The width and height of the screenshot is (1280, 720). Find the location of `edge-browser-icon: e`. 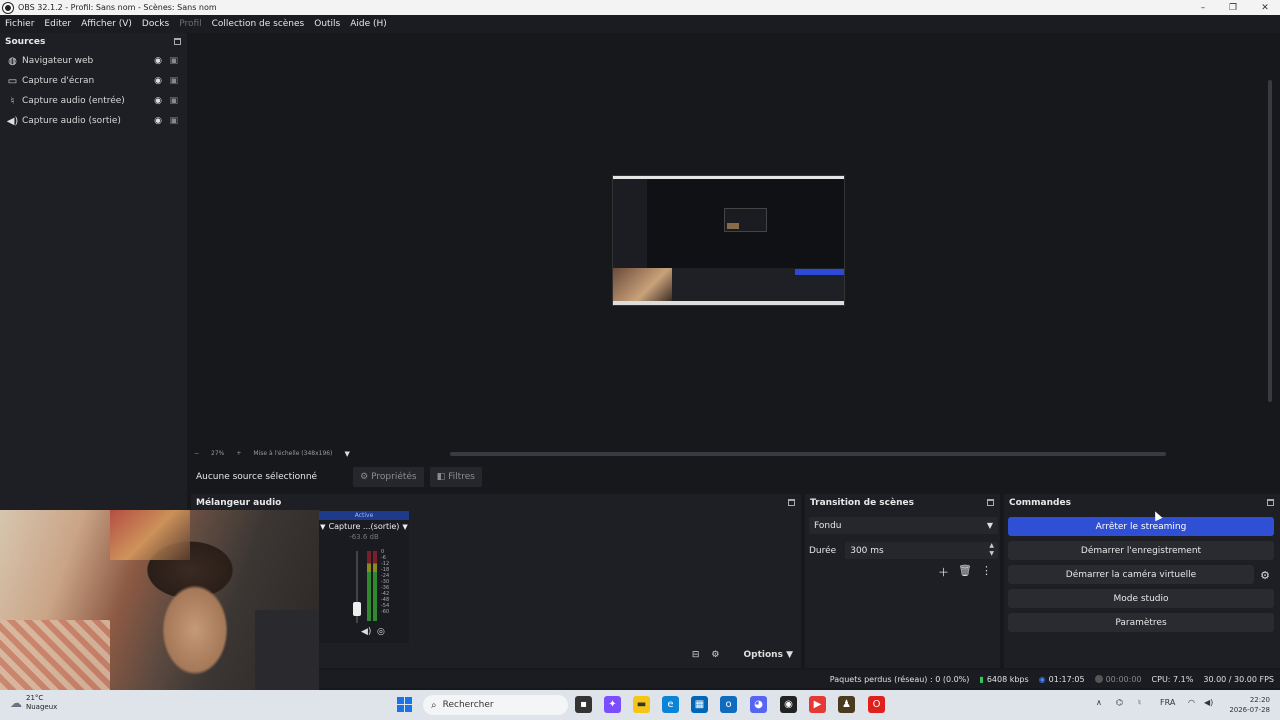

edge-browser-icon: e is located at coordinates (670, 704).